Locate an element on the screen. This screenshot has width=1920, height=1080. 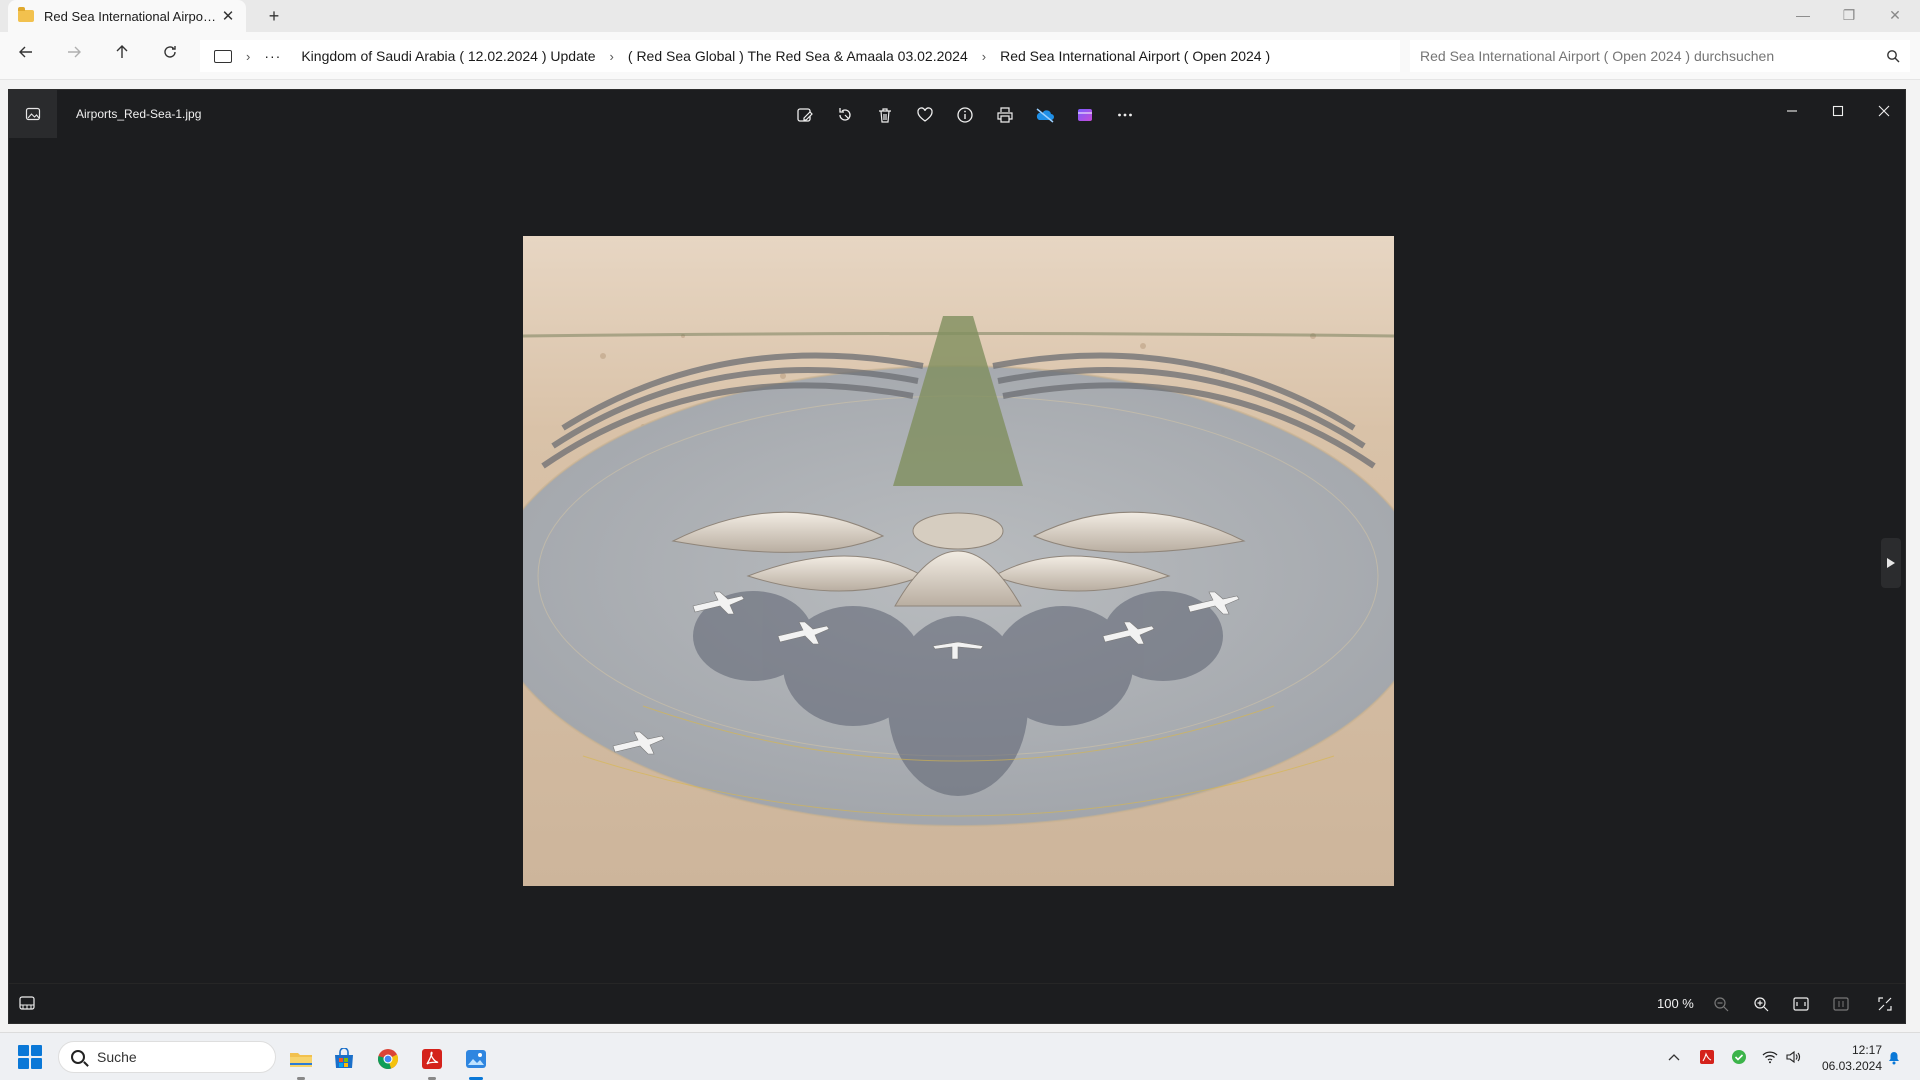
notification-bell-icon is located at coordinates (1894, 1057).